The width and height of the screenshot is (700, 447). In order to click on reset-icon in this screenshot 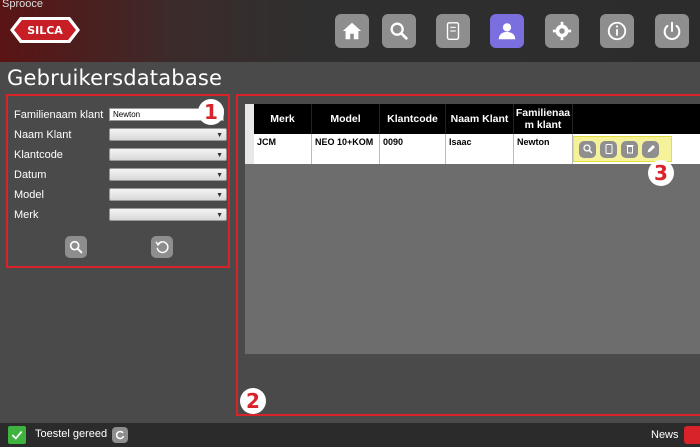, I will do `click(162, 247)`.